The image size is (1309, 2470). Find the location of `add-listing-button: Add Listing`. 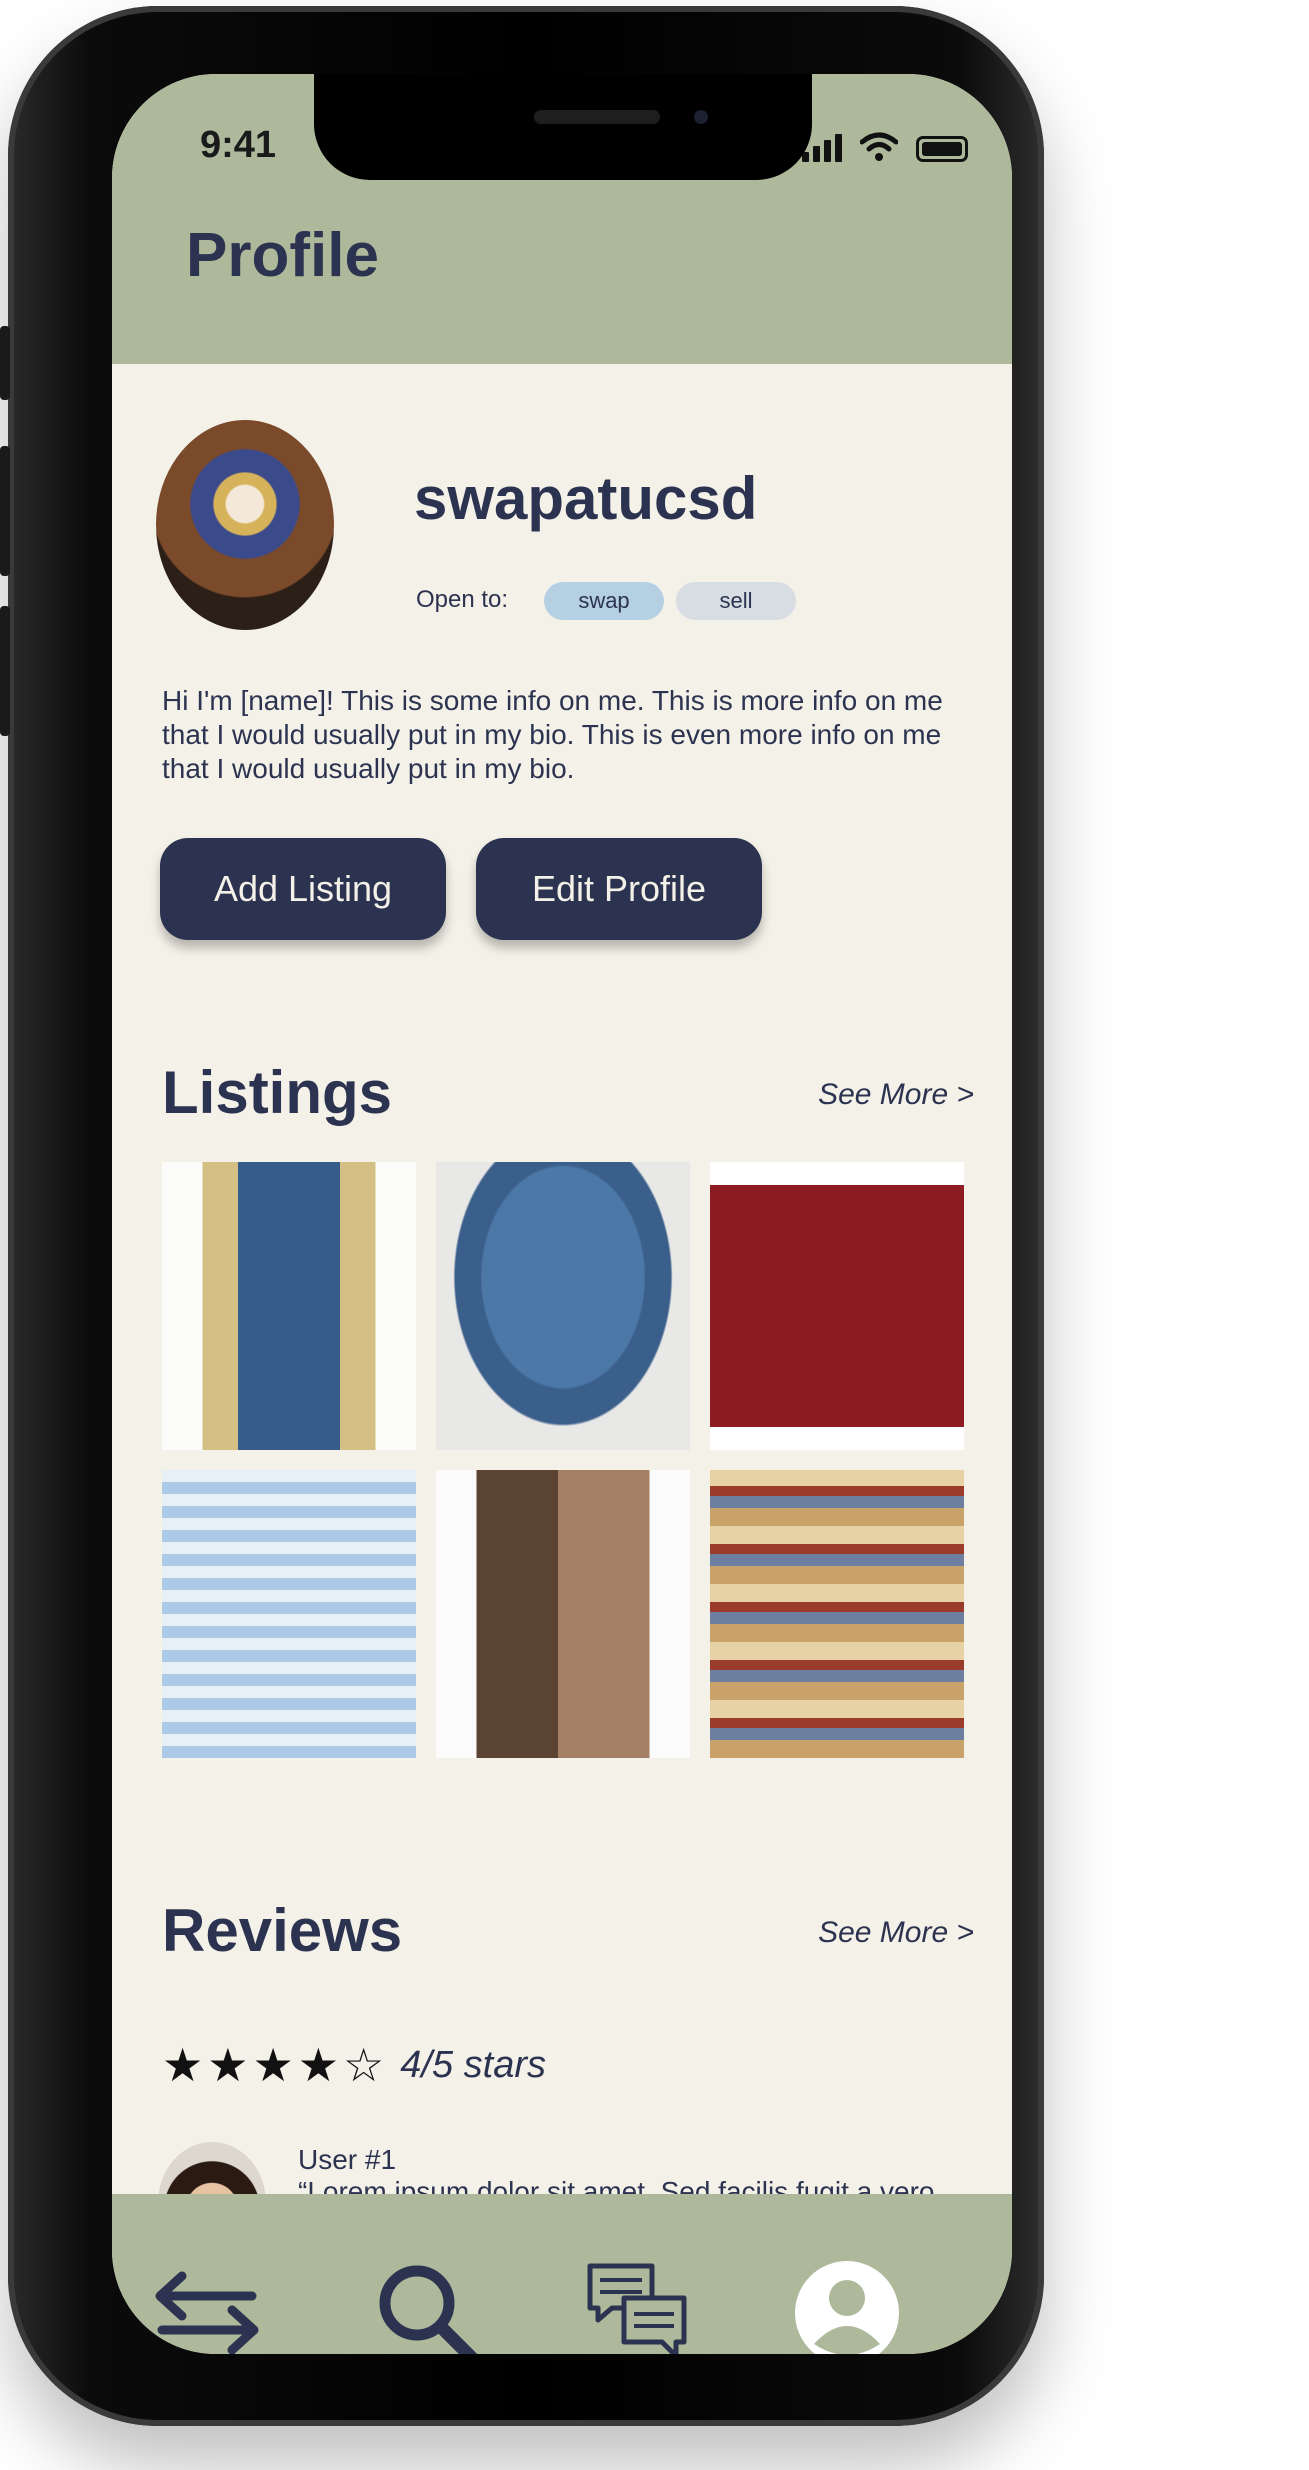

add-listing-button: Add Listing is located at coordinates (303, 889).